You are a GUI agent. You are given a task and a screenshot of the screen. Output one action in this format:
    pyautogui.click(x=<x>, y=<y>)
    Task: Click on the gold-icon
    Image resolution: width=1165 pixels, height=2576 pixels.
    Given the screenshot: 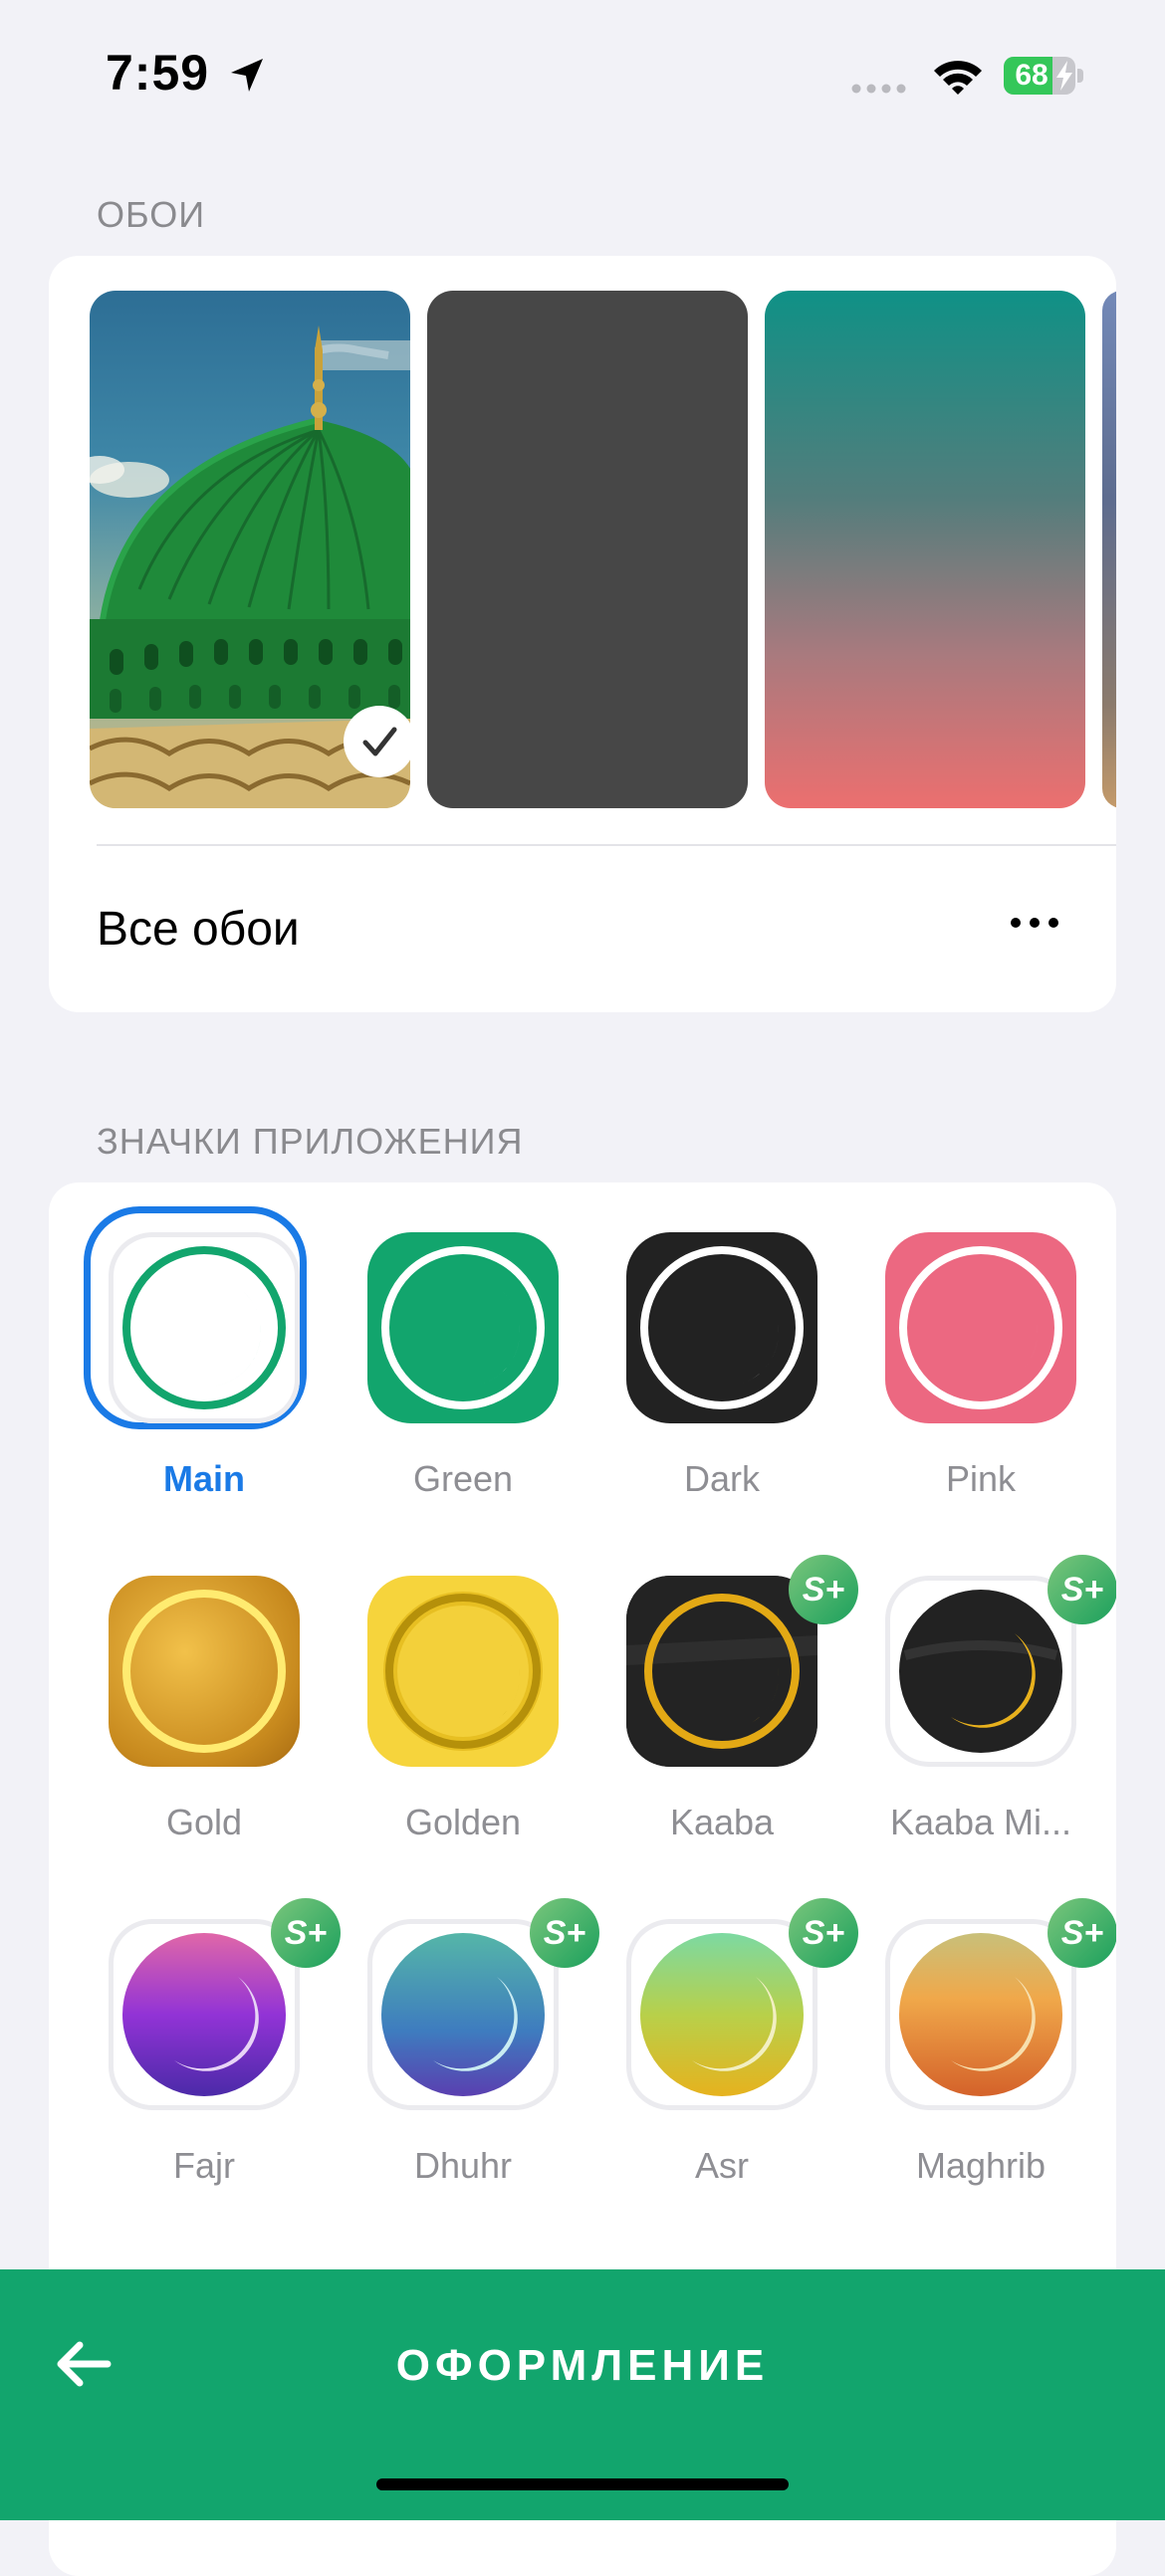 What is the action you would take?
    pyautogui.click(x=204, y=1671)
    